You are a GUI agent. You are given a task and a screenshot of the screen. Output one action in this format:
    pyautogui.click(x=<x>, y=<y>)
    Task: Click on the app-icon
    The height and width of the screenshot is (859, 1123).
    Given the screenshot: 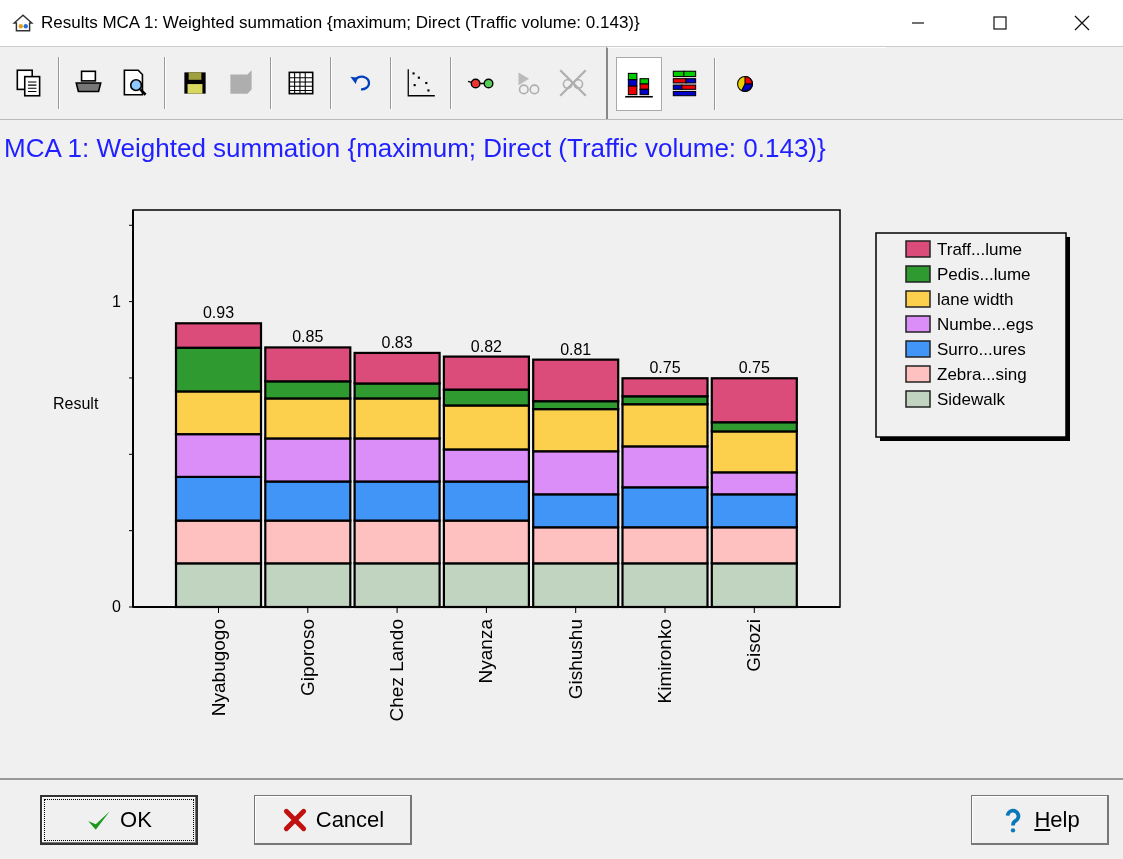 What is the action you would take?
    pyautogui.click(x=23, y=23)
    